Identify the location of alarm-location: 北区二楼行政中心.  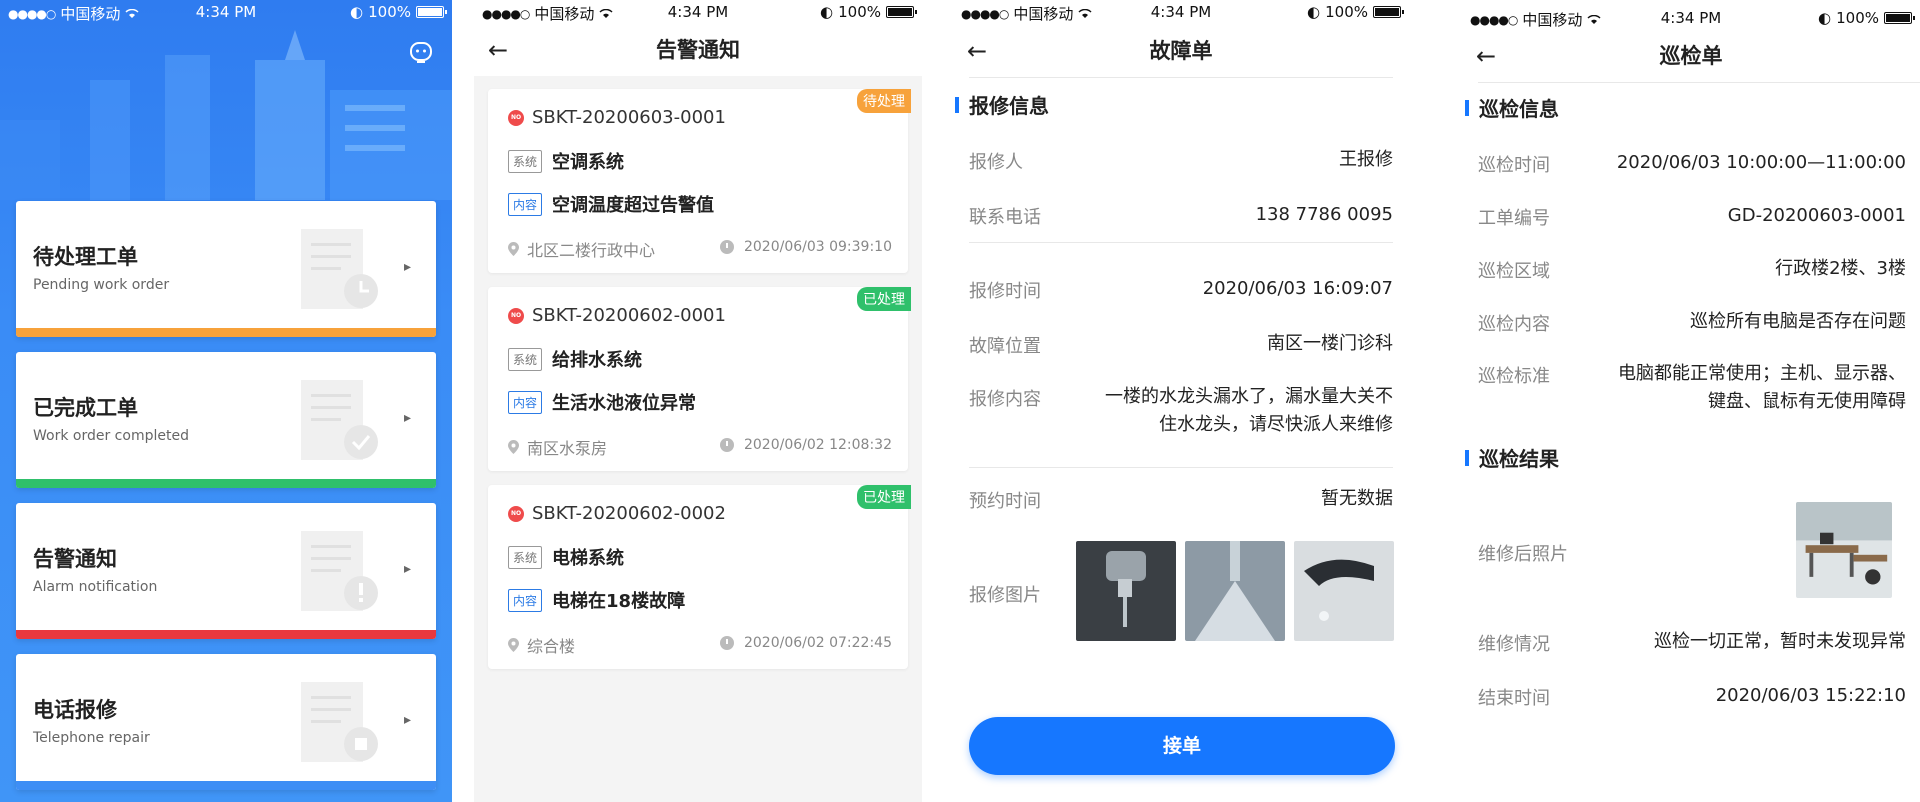
(591, 250).